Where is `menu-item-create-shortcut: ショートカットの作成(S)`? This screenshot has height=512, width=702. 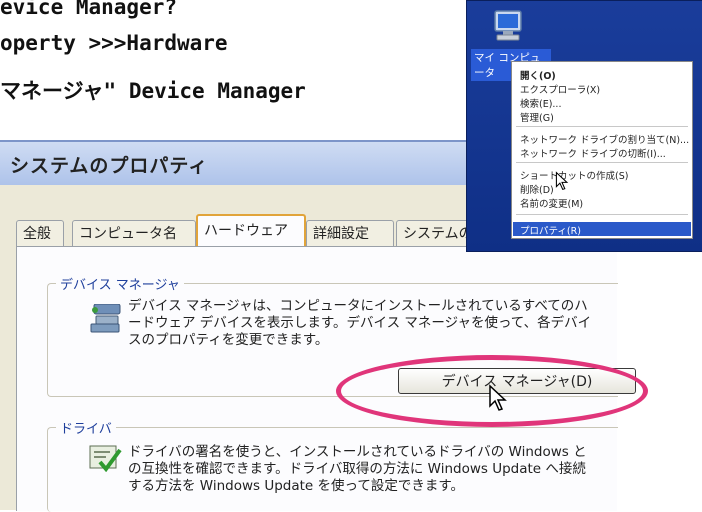 menu-item-create-shortcut: ショートカットの作成(S) is located at coordinates (574, 175).